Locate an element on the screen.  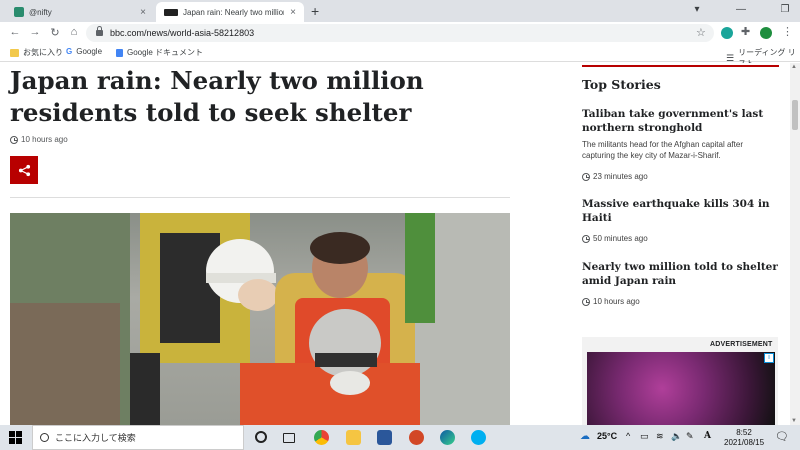
new-tab-button: + is located at coordinates (315, 11).